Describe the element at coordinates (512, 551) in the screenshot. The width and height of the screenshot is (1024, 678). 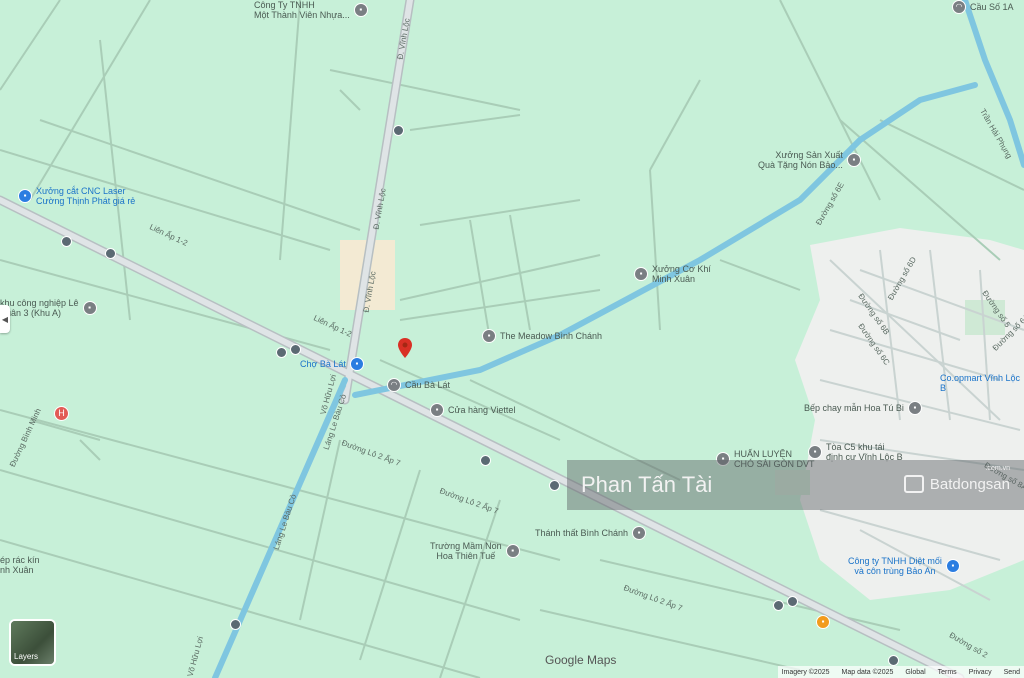
I see `school-icon: ▪` at that location.